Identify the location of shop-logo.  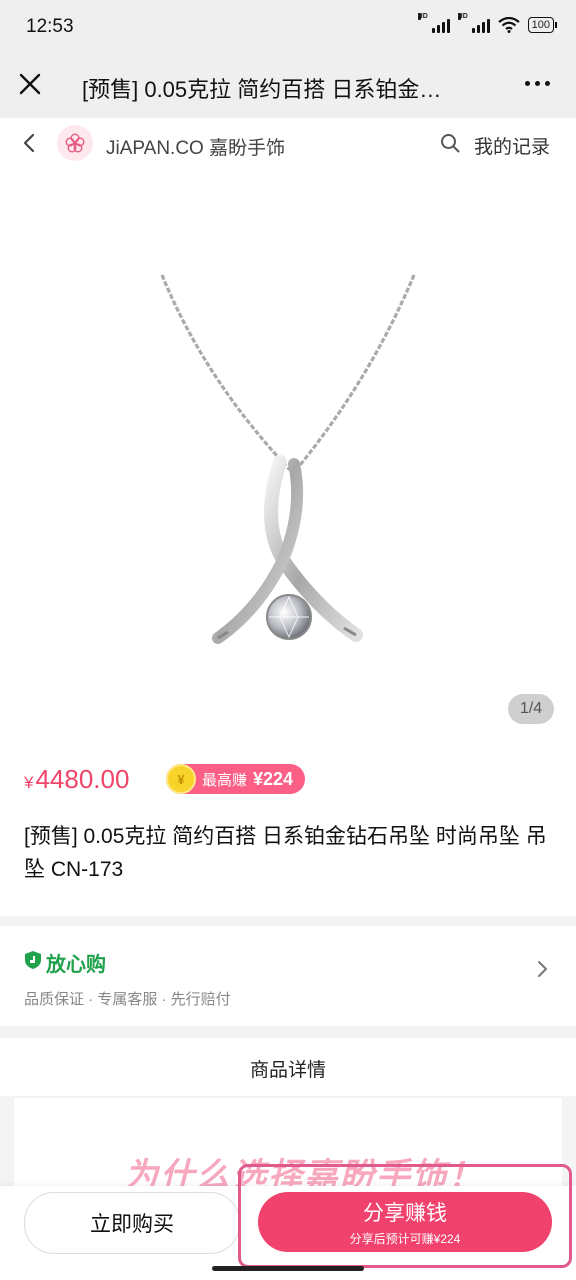
(75, 143).